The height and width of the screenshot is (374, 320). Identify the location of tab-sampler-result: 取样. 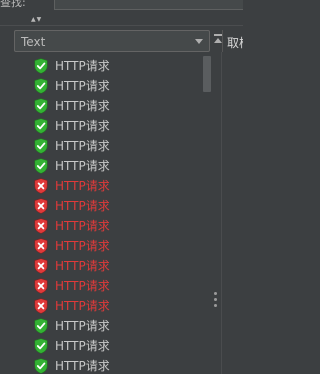
(232, 41).